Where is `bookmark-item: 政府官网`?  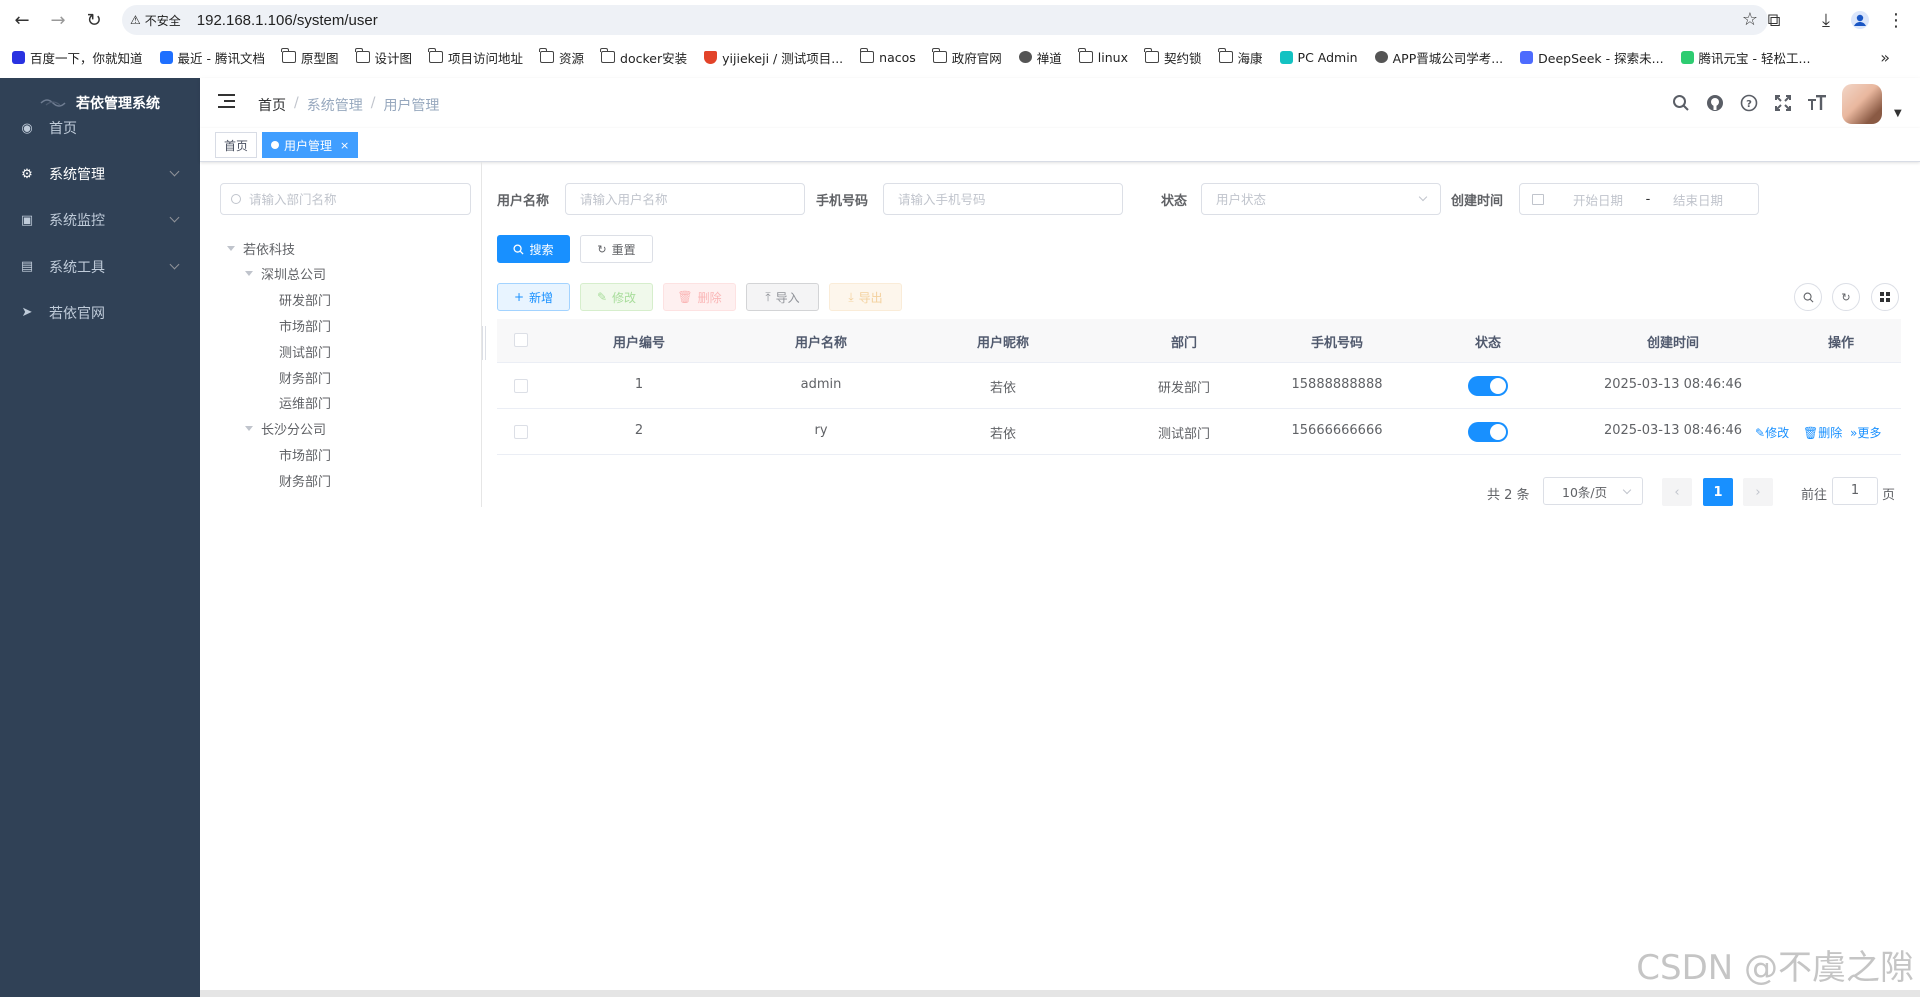
bookmark-item: 政府官网 is located at coordinates (967, 57).